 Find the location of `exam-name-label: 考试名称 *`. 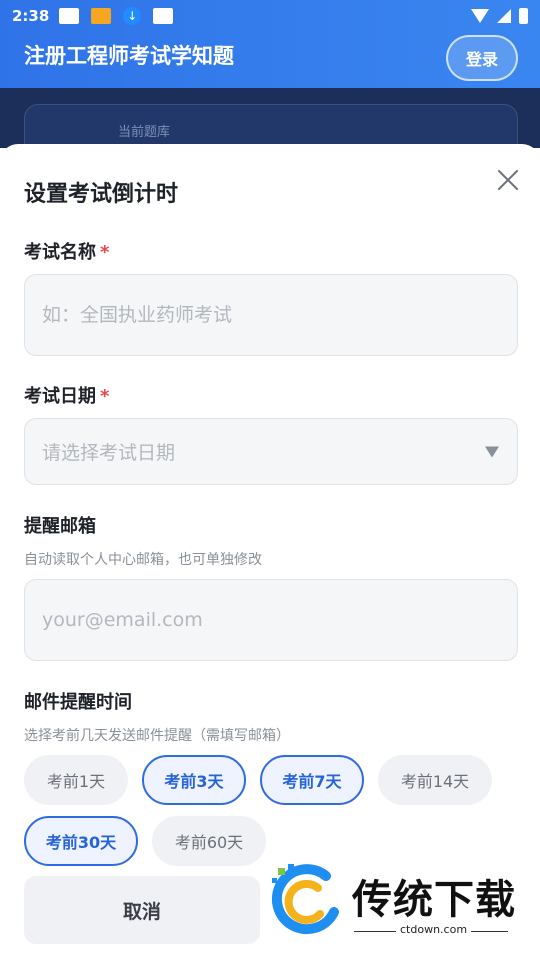

exam-name-label: 考试名称 * is located at coordinates (67, 252).